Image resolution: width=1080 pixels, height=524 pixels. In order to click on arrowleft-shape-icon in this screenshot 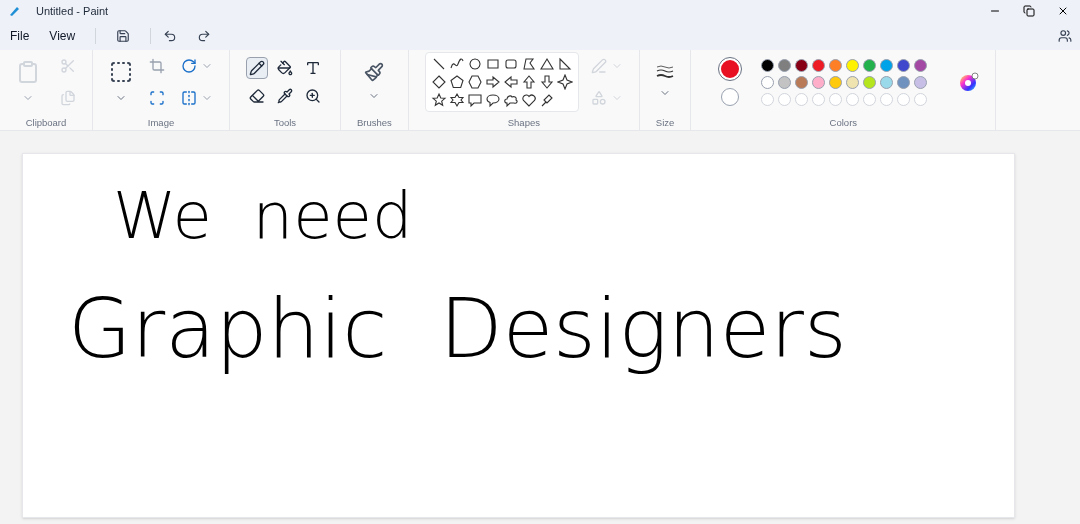, I will do `click(510, 82)`.